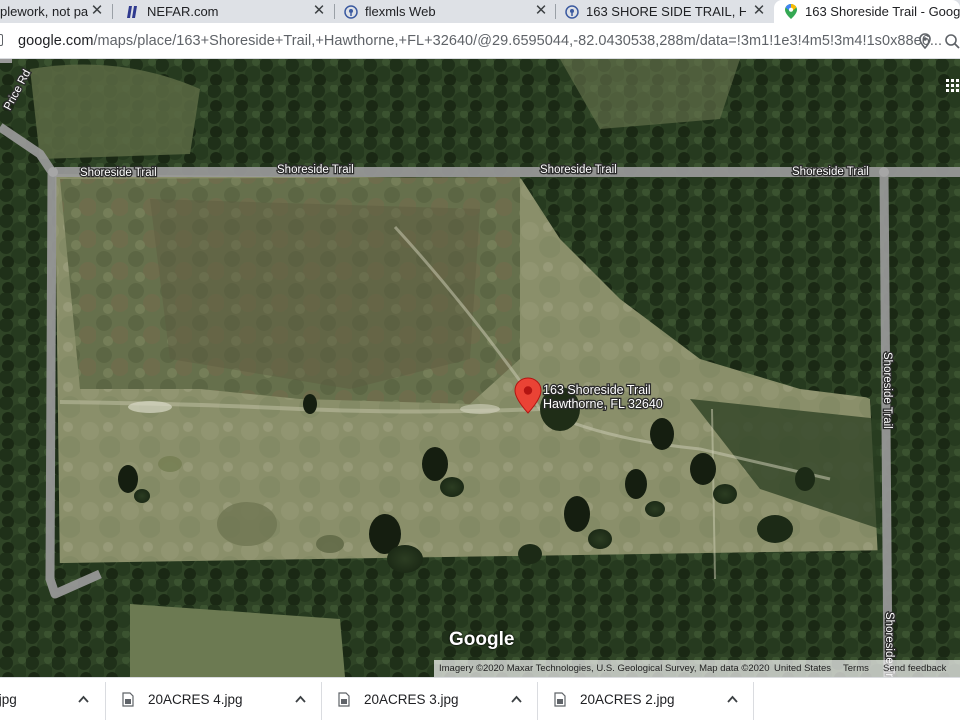 This screenshot has width=960, height=720. I want to click on tab-2: flexmls Web ✕, so click(445, 11).